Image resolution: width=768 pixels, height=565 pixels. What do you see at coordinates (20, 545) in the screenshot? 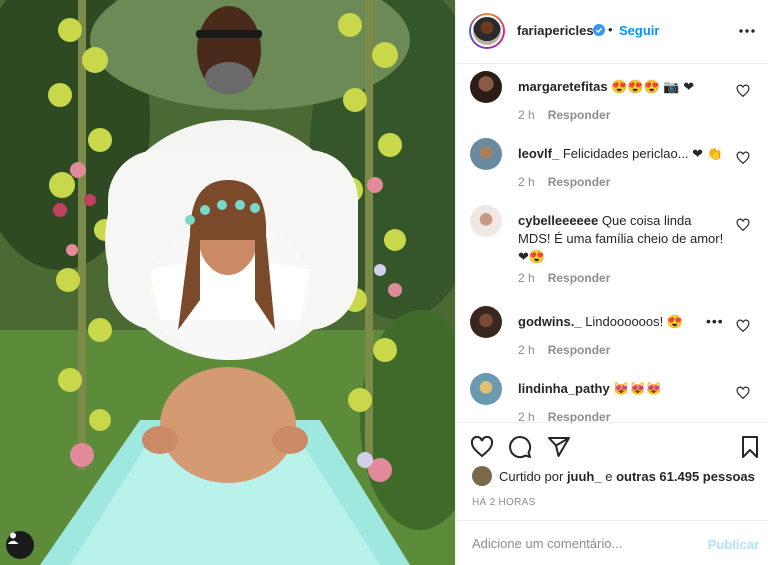
I see `tagged-users-button` at bounding box center [20, 545].